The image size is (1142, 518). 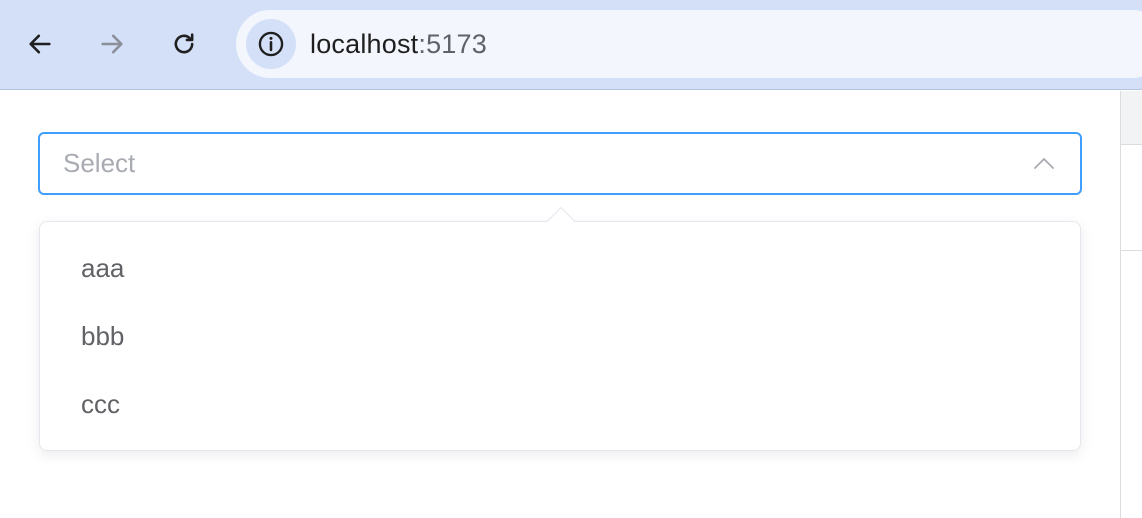 I want to click on info-icon, so click(x=271, y=44).